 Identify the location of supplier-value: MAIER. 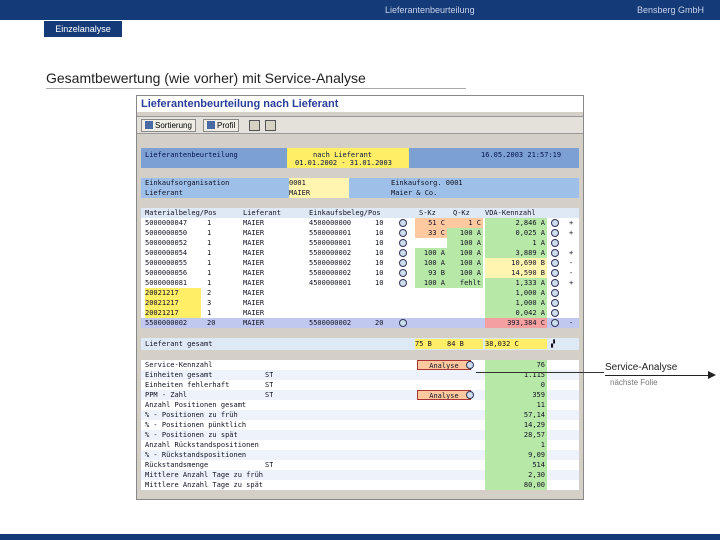
(319, 193).